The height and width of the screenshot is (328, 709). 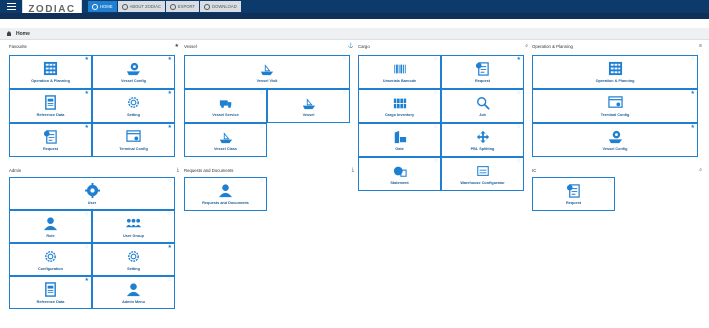 I want to click on tile-label: Operation & Planning, so click(x=615, y=81).